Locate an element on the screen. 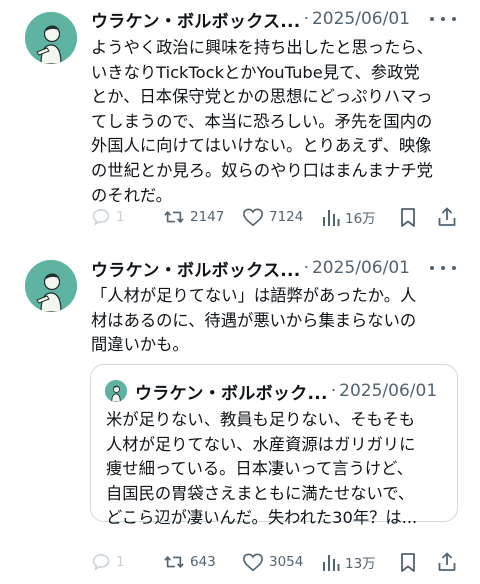 Image resolution: width=480 pixels, height=584 pixels. like-button: 7124 is located at coordinates (272, 217).